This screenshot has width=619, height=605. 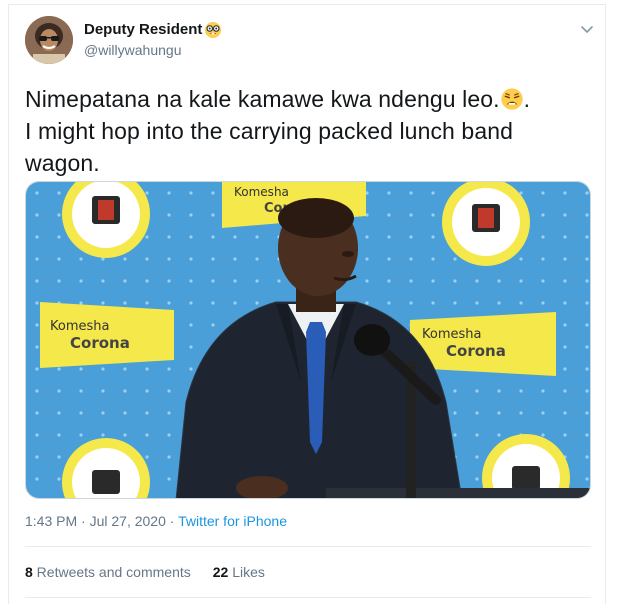 What do you see at coordinates (511, 99) in the screenshot?
I see `weary-face-emoji` at bounding box center [511, 99].